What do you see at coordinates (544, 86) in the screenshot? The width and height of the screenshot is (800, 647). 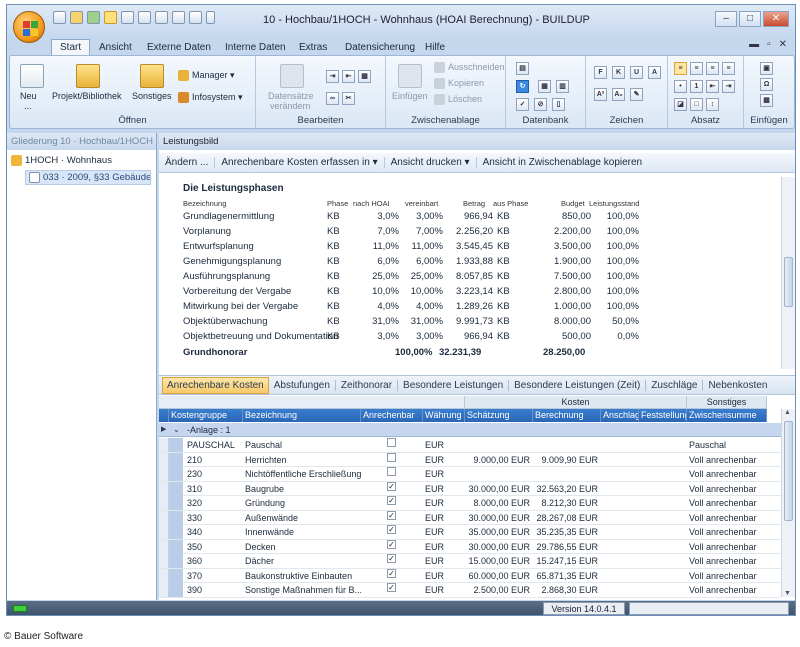 I see `table-icon: ▦` at bounding box center [544, 86].